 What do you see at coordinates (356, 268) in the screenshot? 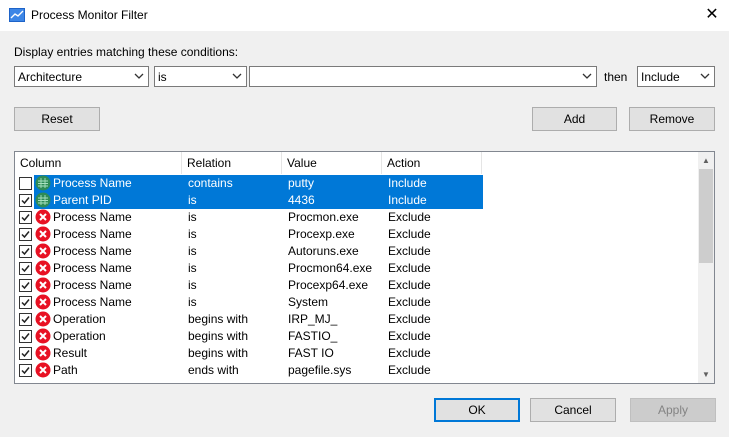
I see `table-row: Process Name is Procmon64.exe Exclude` at bounding box center [356, 268].